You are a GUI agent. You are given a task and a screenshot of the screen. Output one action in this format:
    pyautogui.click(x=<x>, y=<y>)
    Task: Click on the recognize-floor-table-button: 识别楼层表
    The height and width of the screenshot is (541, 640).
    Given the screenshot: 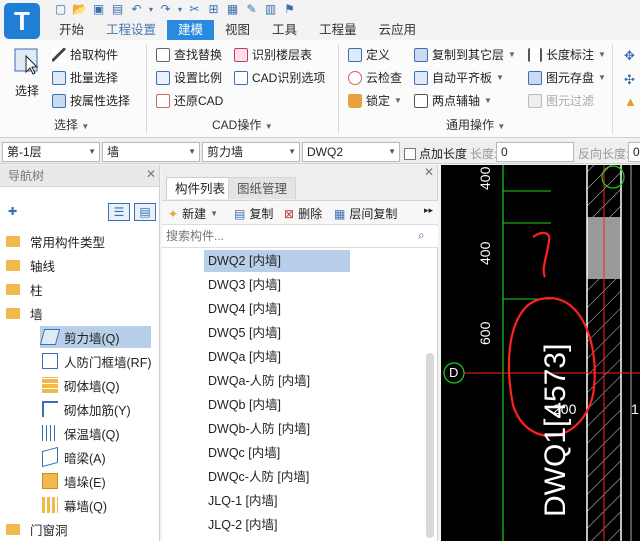 What is the action you would take?
    pyautogui.click(x=273, y=54)
    